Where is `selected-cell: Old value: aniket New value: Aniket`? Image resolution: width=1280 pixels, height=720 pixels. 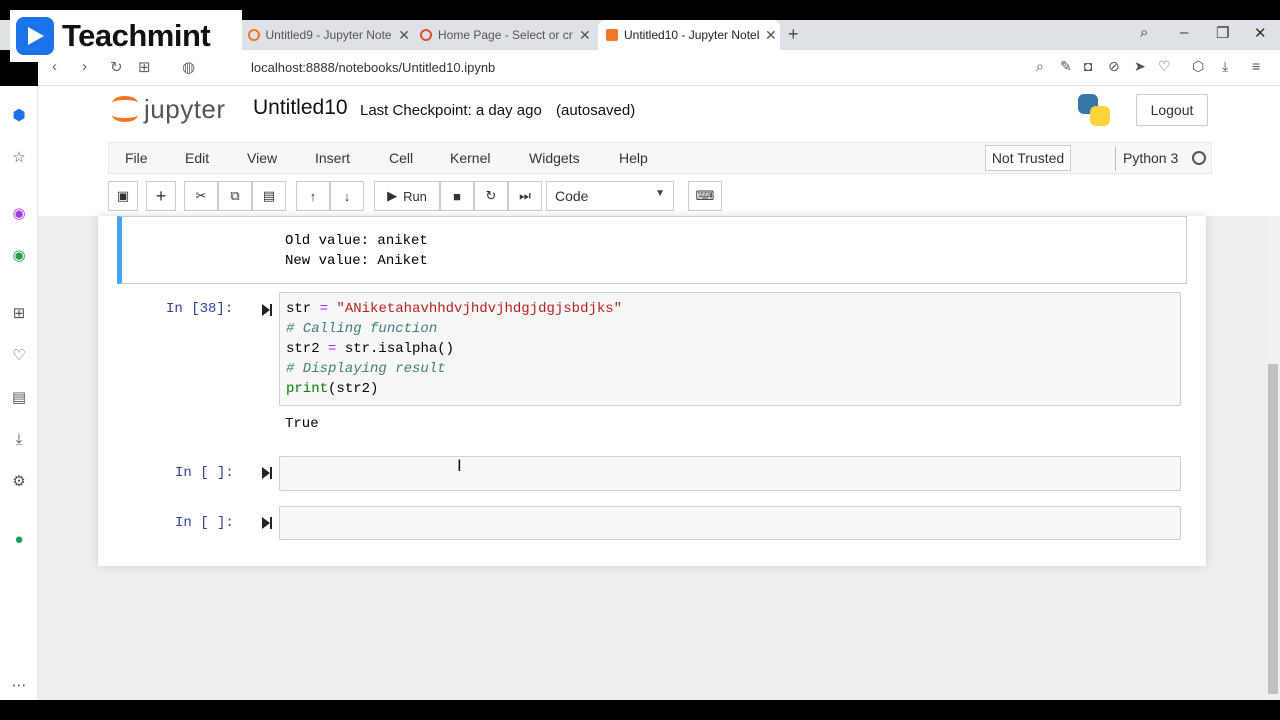
selected-cell: Old value: aniket New value: Aniket is located at coordinates (652, 250).